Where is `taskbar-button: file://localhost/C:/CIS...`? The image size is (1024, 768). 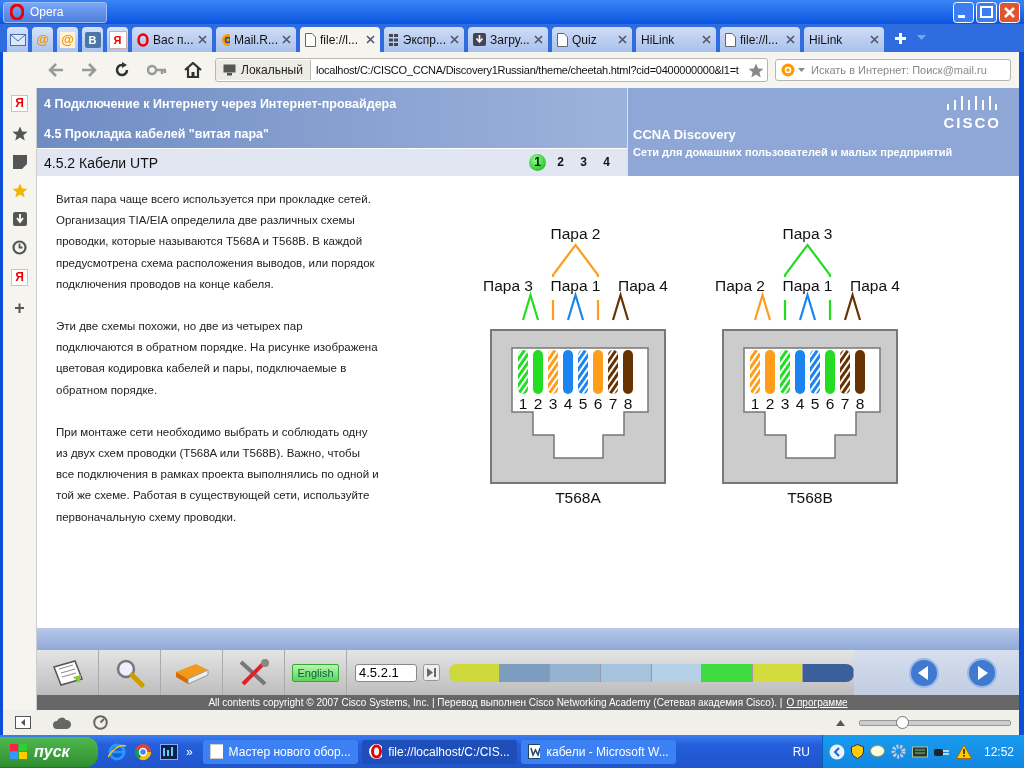
taskbar-button: file://localhost/C:/CIS... is located at coordinates (439, 751).